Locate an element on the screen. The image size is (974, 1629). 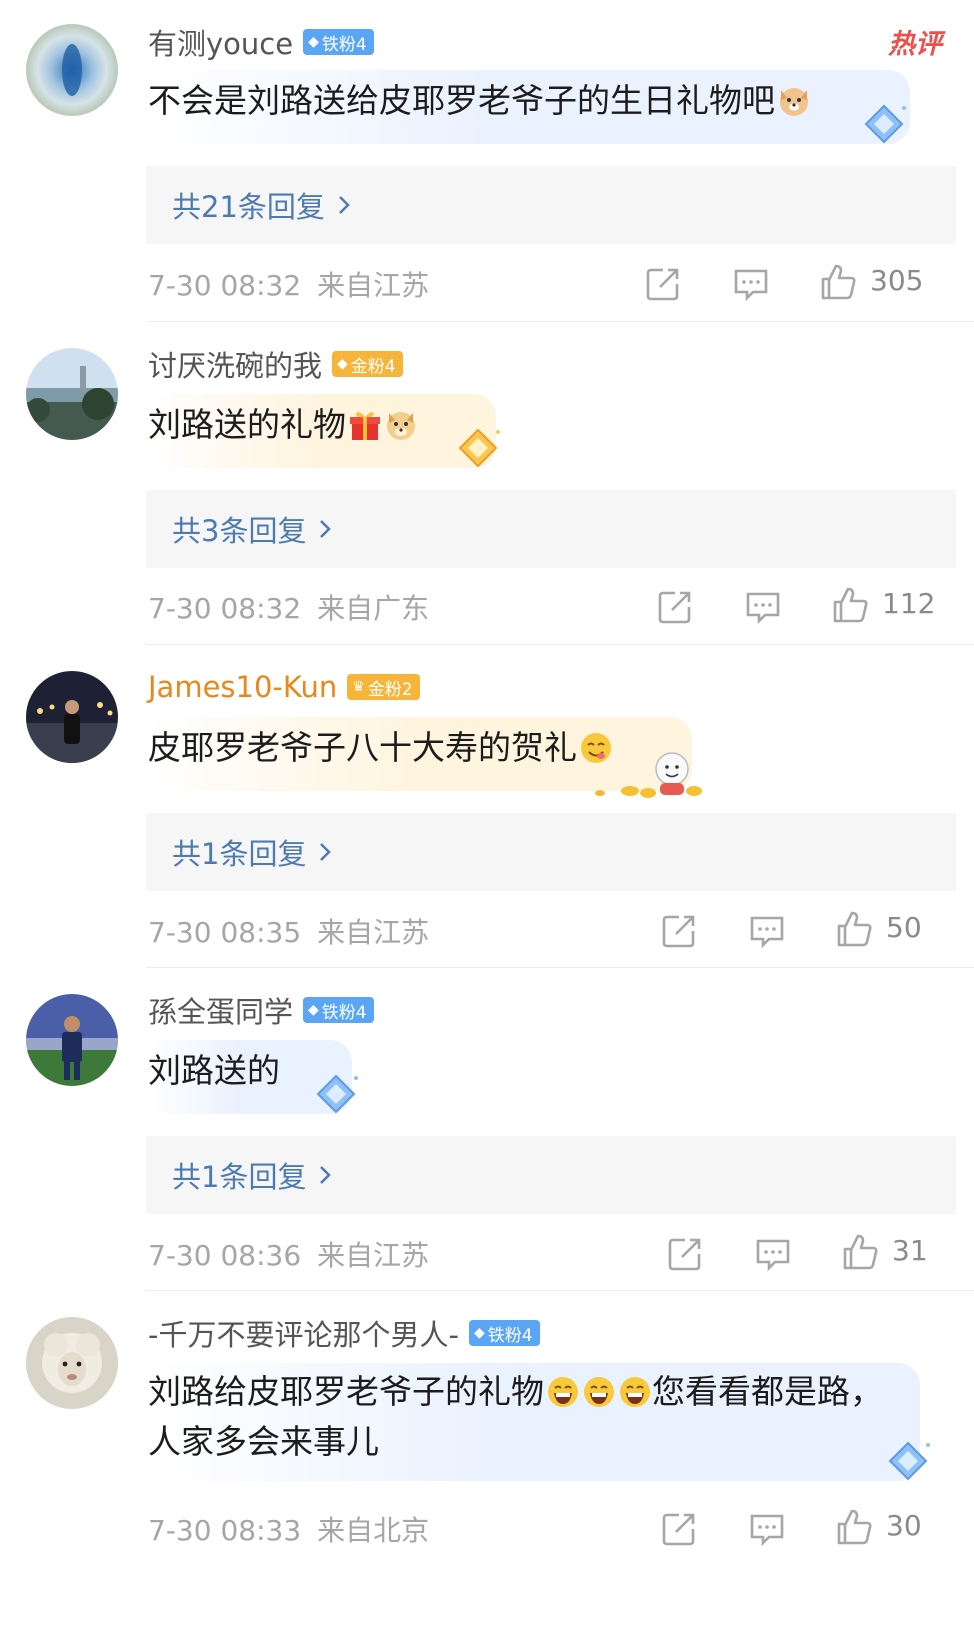
fan-badge: ◆ 金粉4 is located at coordinates (367, 364).